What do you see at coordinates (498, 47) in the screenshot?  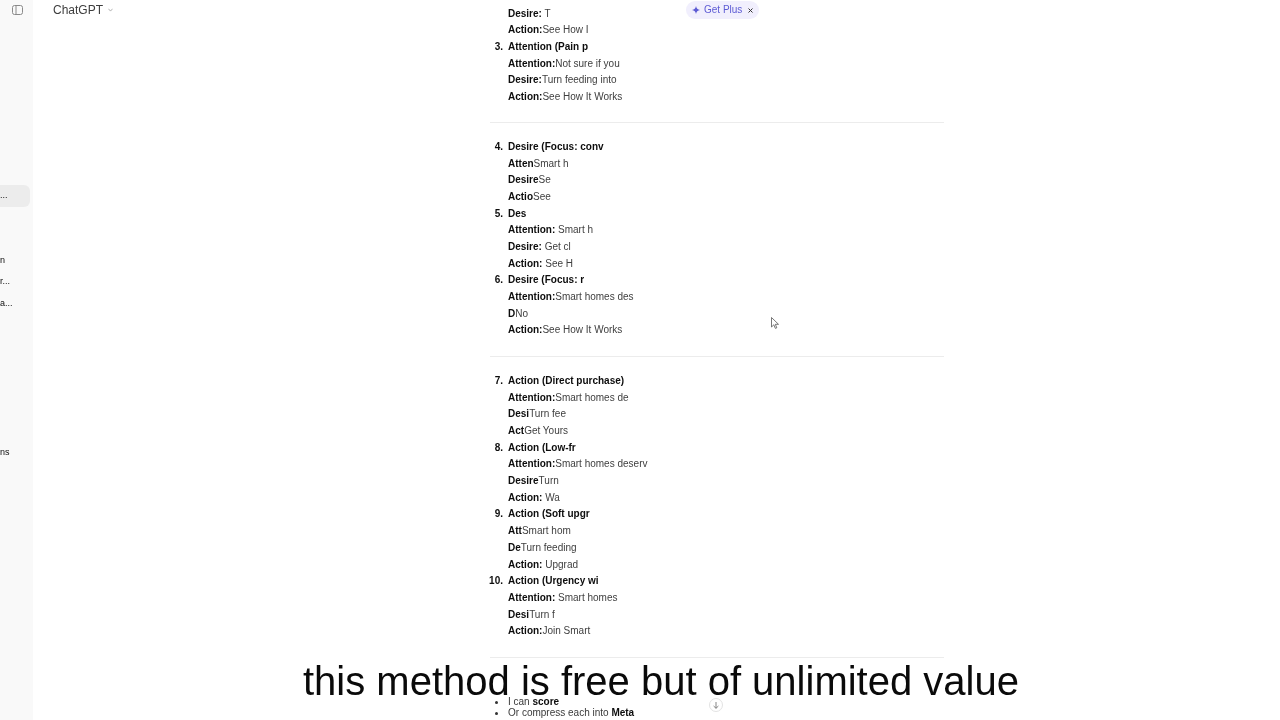 I see `list-number: 3.` at bounding box center [498, 47].